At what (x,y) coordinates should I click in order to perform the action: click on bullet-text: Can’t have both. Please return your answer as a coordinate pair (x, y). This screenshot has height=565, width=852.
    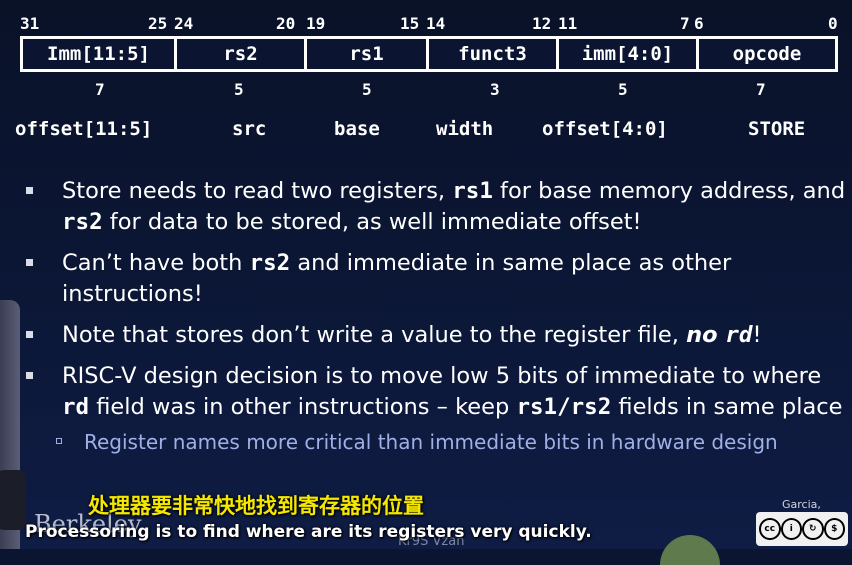
    Looking at the image, I should click on (156, 263).